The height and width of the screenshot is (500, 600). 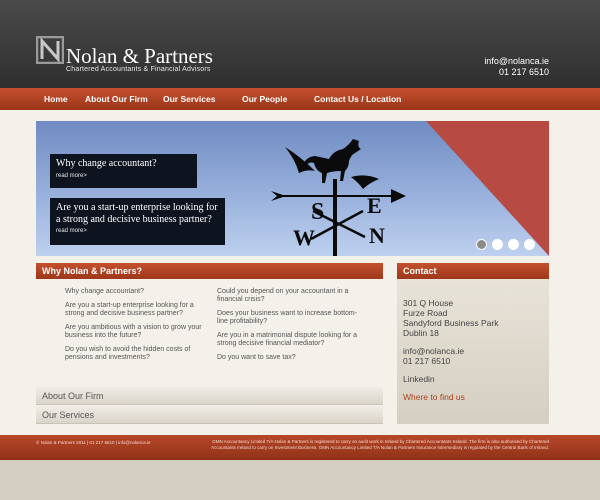 What do you see at coordinates (264, 99) in the screenshot?
I see `nav-people: Our People` at bounding box center [264, 99].